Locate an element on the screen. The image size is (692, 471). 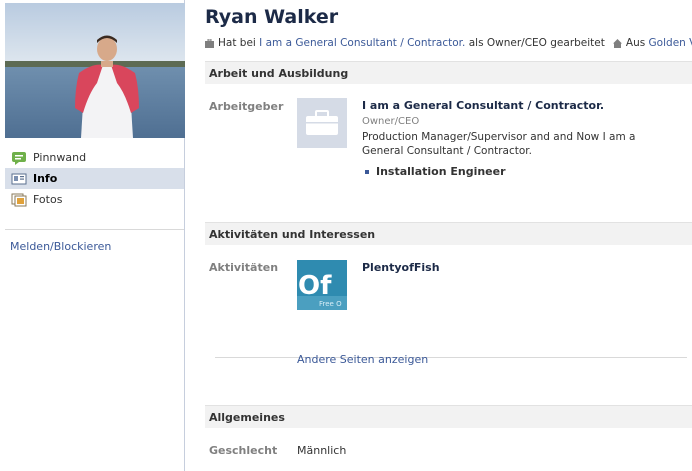
plentyoffish-logo-subtext: Free O is located at coordinates (330, 304).